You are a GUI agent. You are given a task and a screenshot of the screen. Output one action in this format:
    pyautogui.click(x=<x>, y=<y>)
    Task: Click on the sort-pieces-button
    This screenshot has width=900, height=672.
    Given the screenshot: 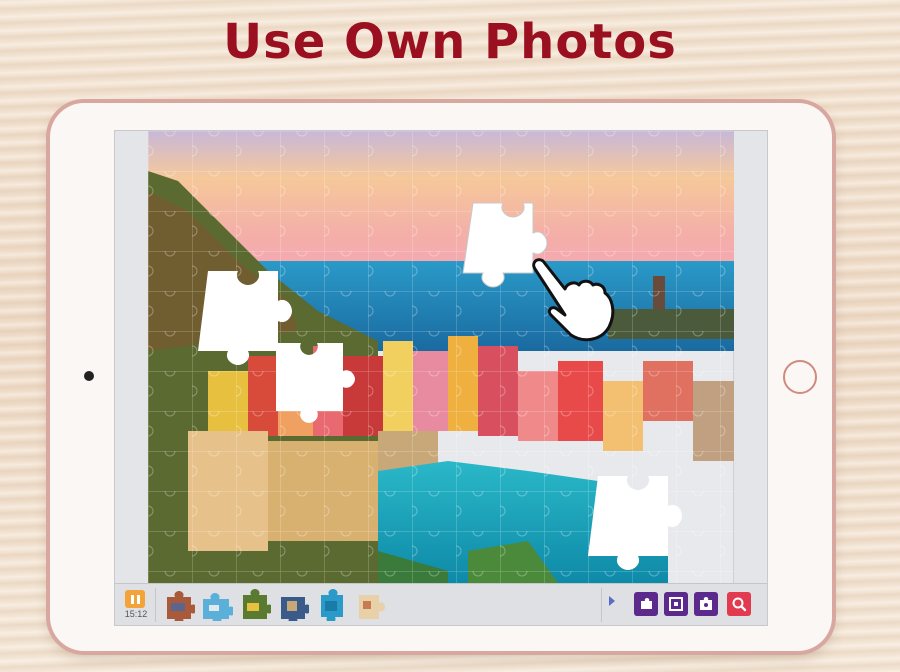 What is the action you would take?
    pyautogui.click(x=646, y=604)
    